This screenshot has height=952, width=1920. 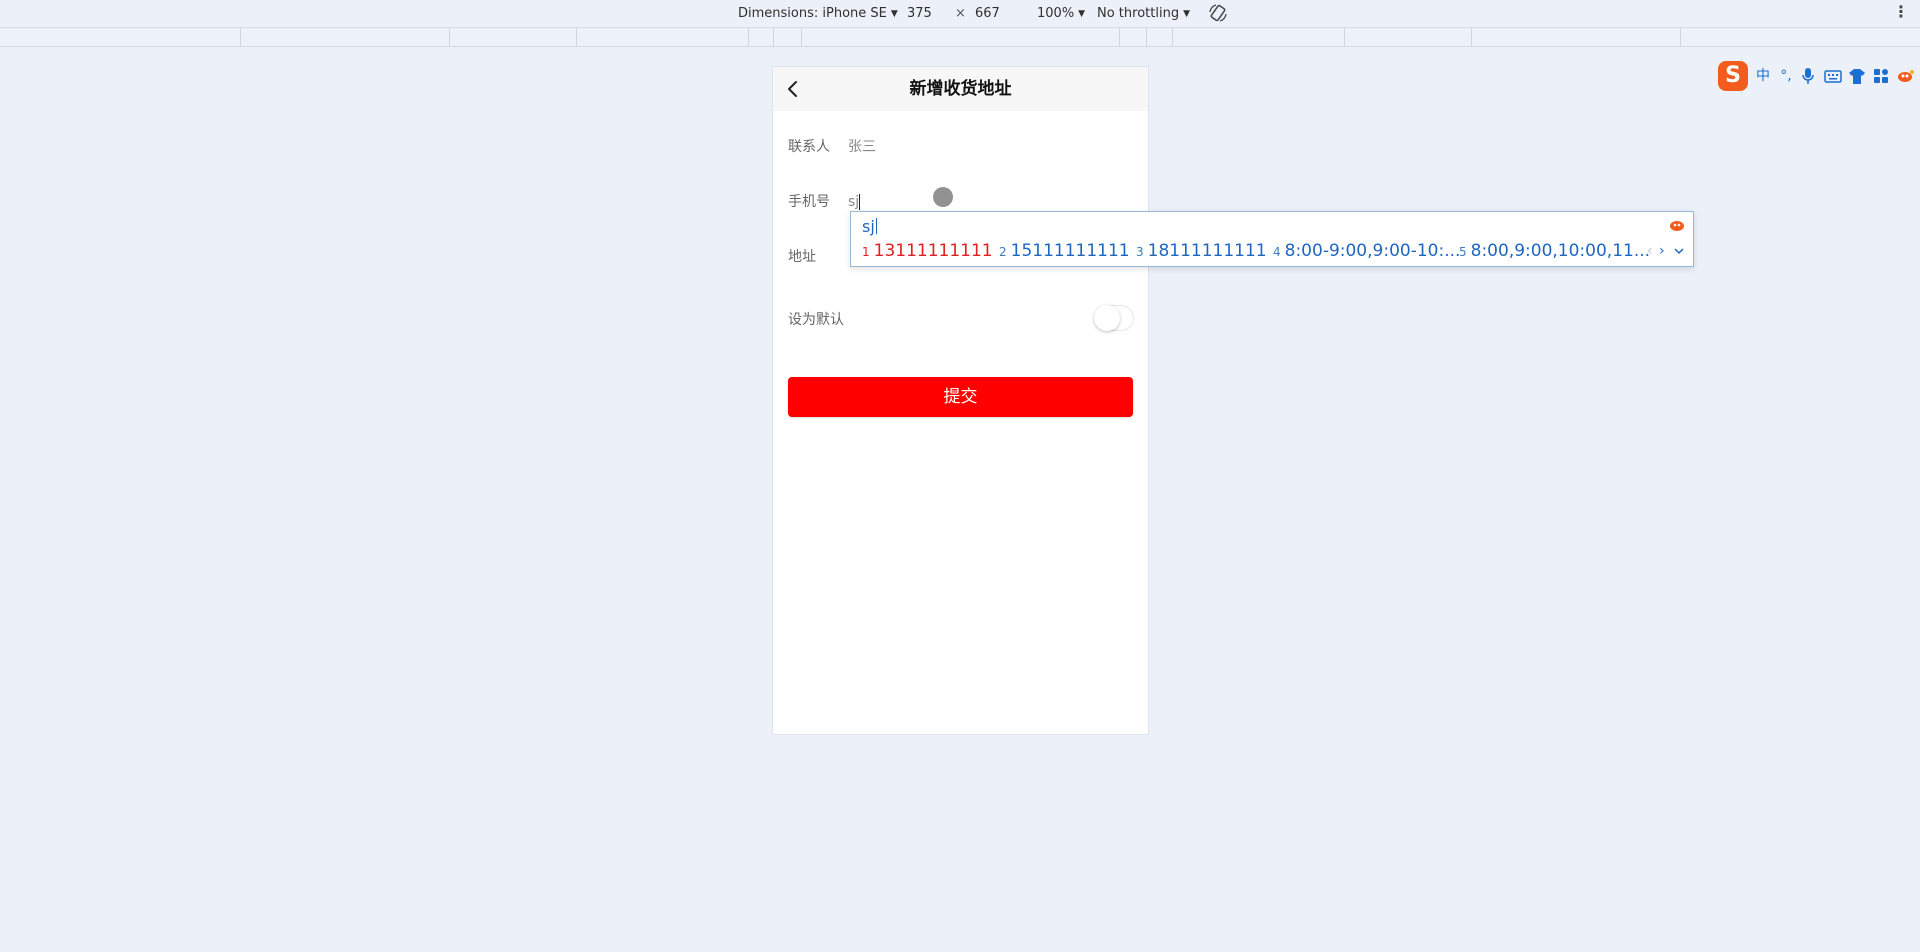 What do you see at coordinates (1463, 252) in the screenshot?
I see `candidate-index: 5` at bounding box center [1463, 252].